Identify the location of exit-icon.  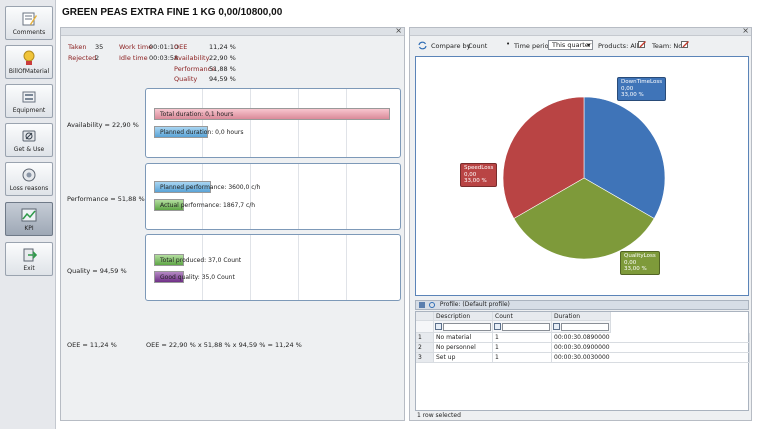
(30, 255).